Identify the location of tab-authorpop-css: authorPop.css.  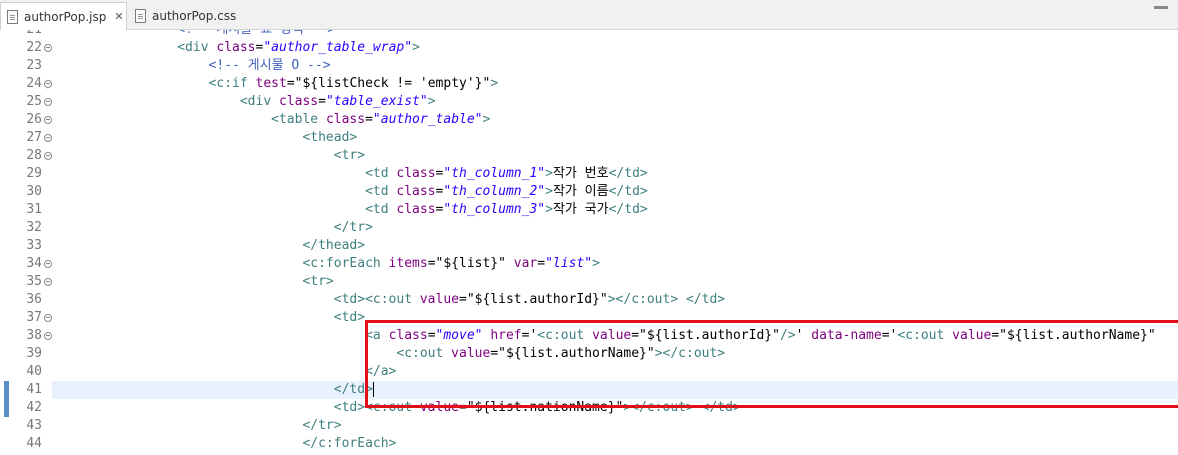
(184, 16).